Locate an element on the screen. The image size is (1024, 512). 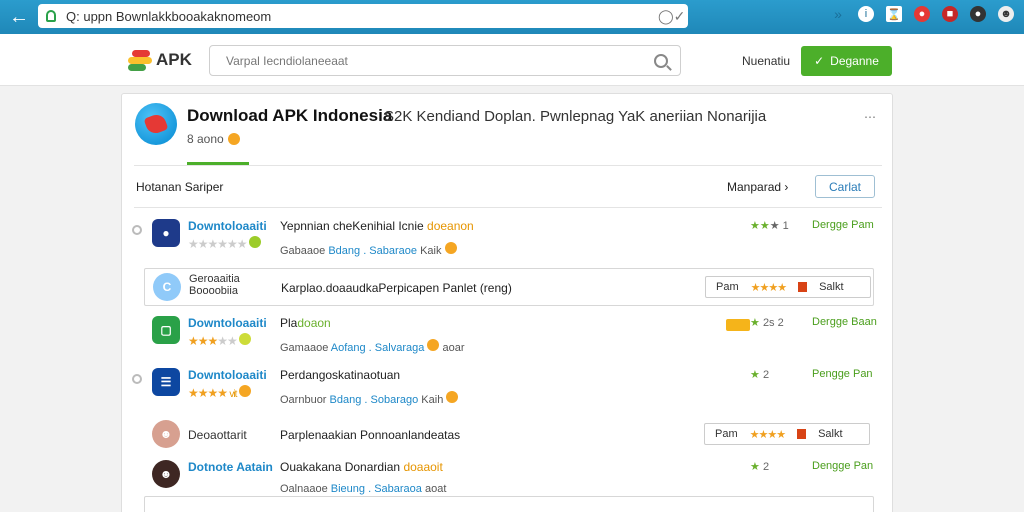
row-description: Yepnnian cheKenihial Icnie doeanon is located at coordinates (377, 226).